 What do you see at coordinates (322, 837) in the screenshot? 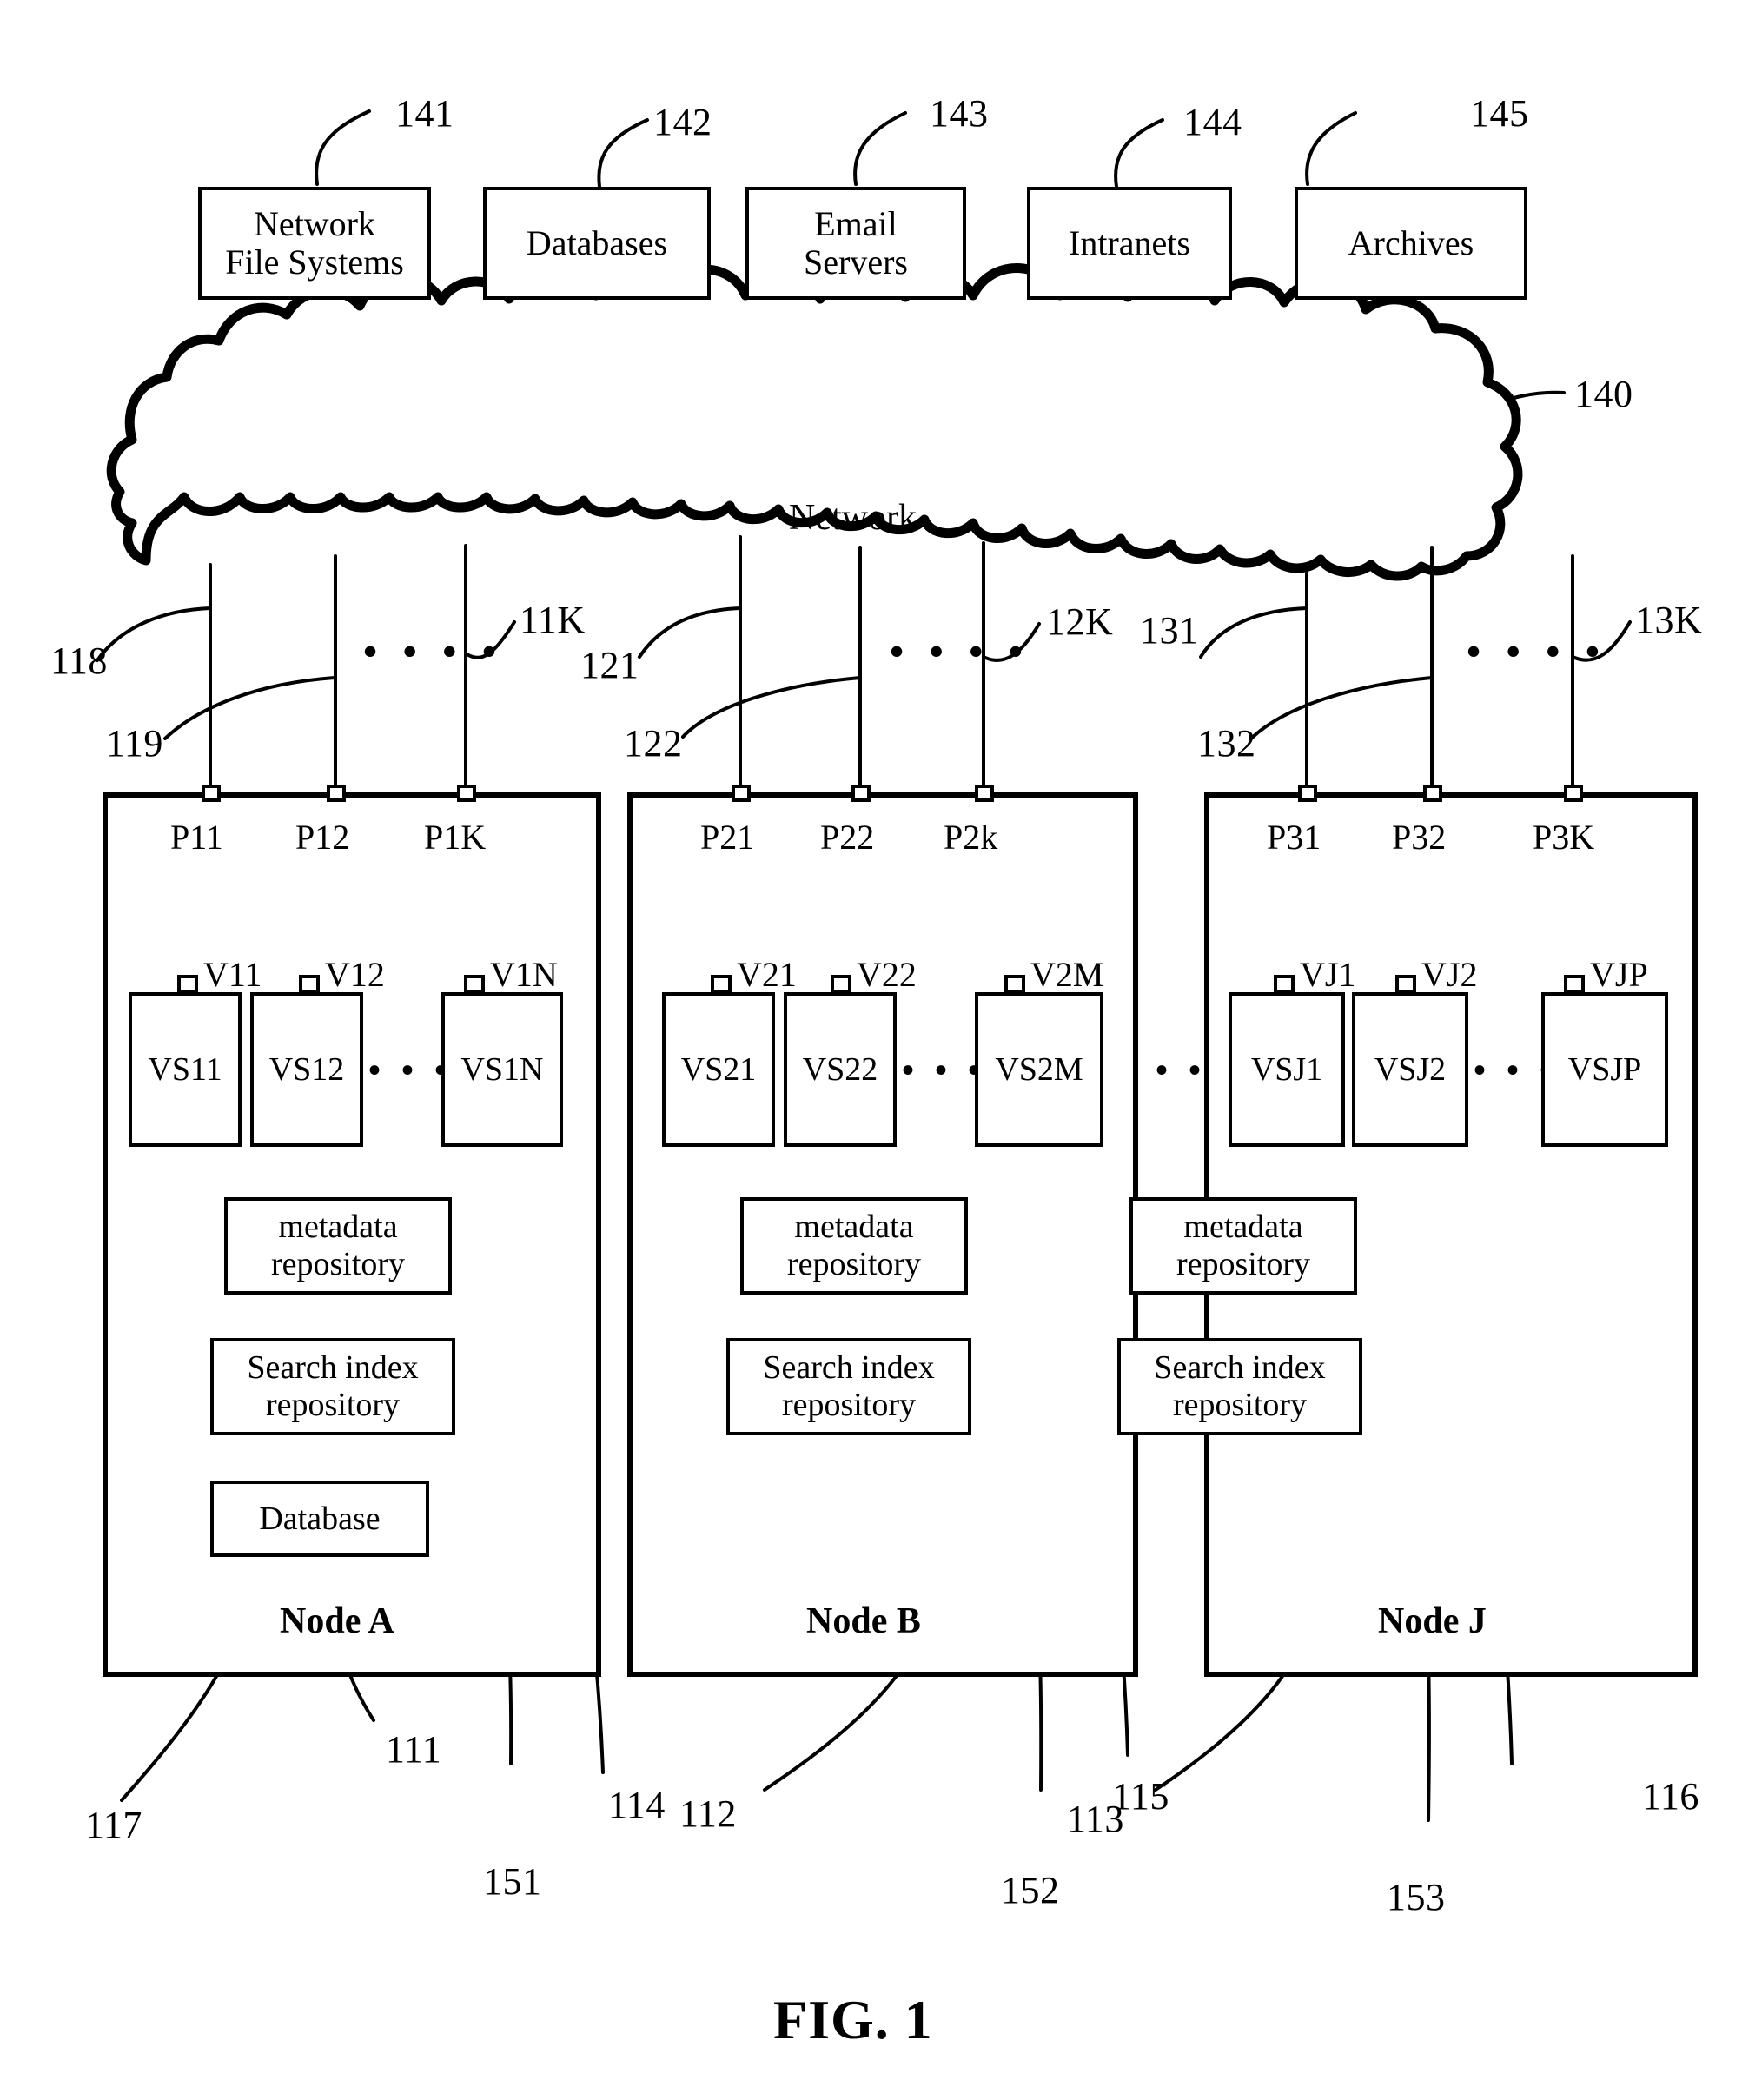
I see `node-a-port-label-p12: P12` at bounding box center [322, 837].